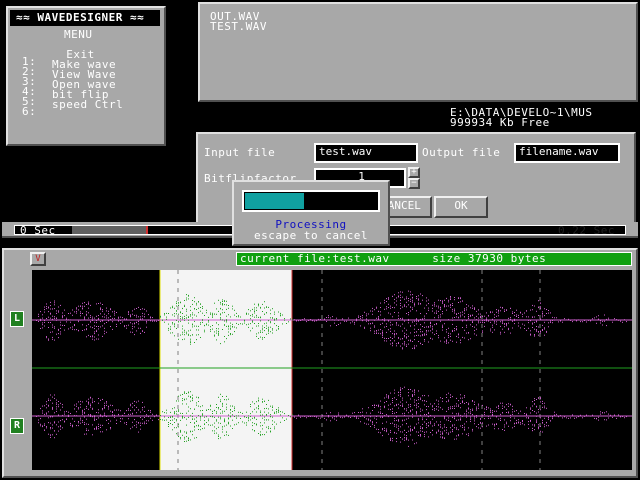 This screenshot has height=480, width=640. I want to click on bitflip-decrement-button: −, so click(414, 183).